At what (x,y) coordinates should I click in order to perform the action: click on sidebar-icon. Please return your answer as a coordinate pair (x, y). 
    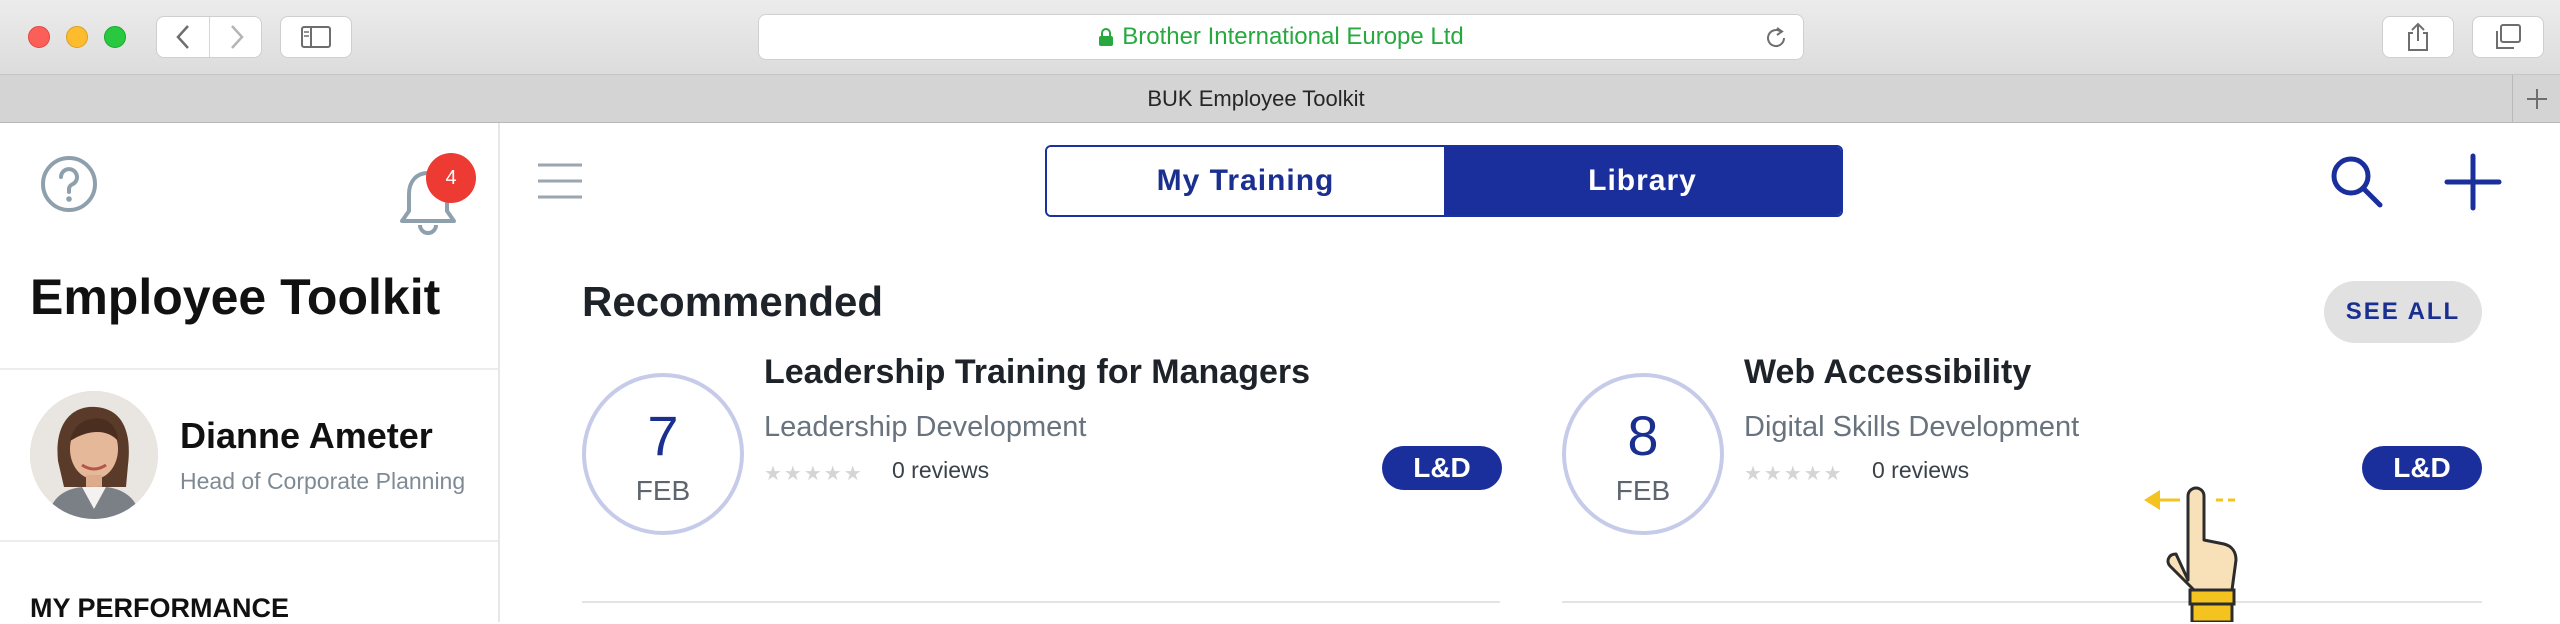
    Looking at the image, I should click on (316, 37).